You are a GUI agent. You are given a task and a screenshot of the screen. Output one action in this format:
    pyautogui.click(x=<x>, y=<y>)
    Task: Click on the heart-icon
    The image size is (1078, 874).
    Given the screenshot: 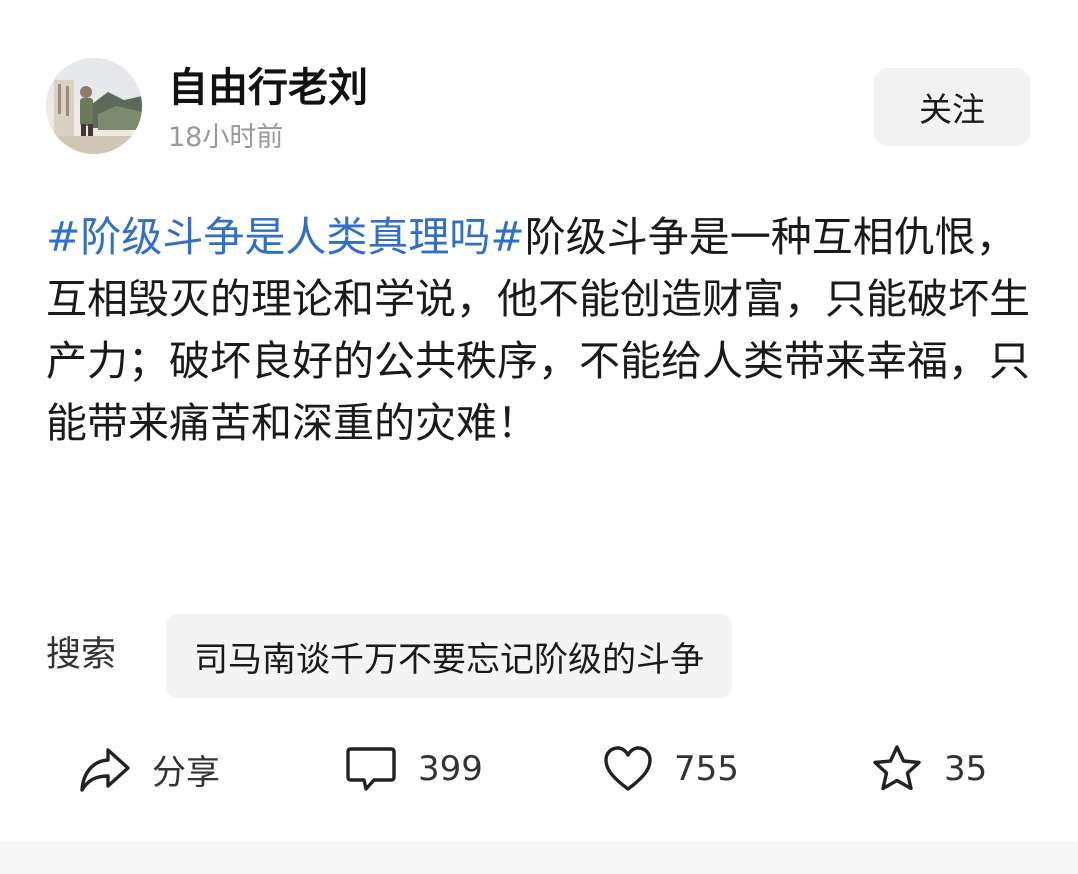 What is the action you would take?
    pyautogui.click(x=628, y=769)
    